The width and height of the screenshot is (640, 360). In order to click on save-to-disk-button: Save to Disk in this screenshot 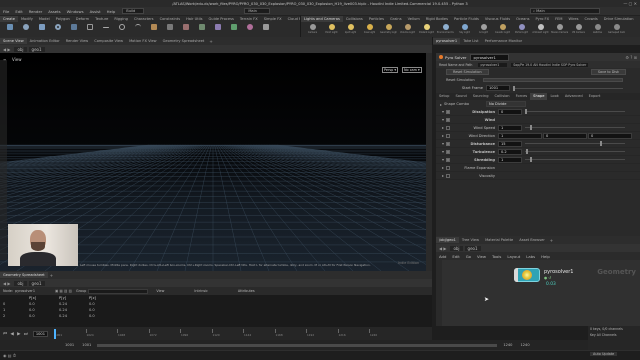, I will do `click(608, 72)`.